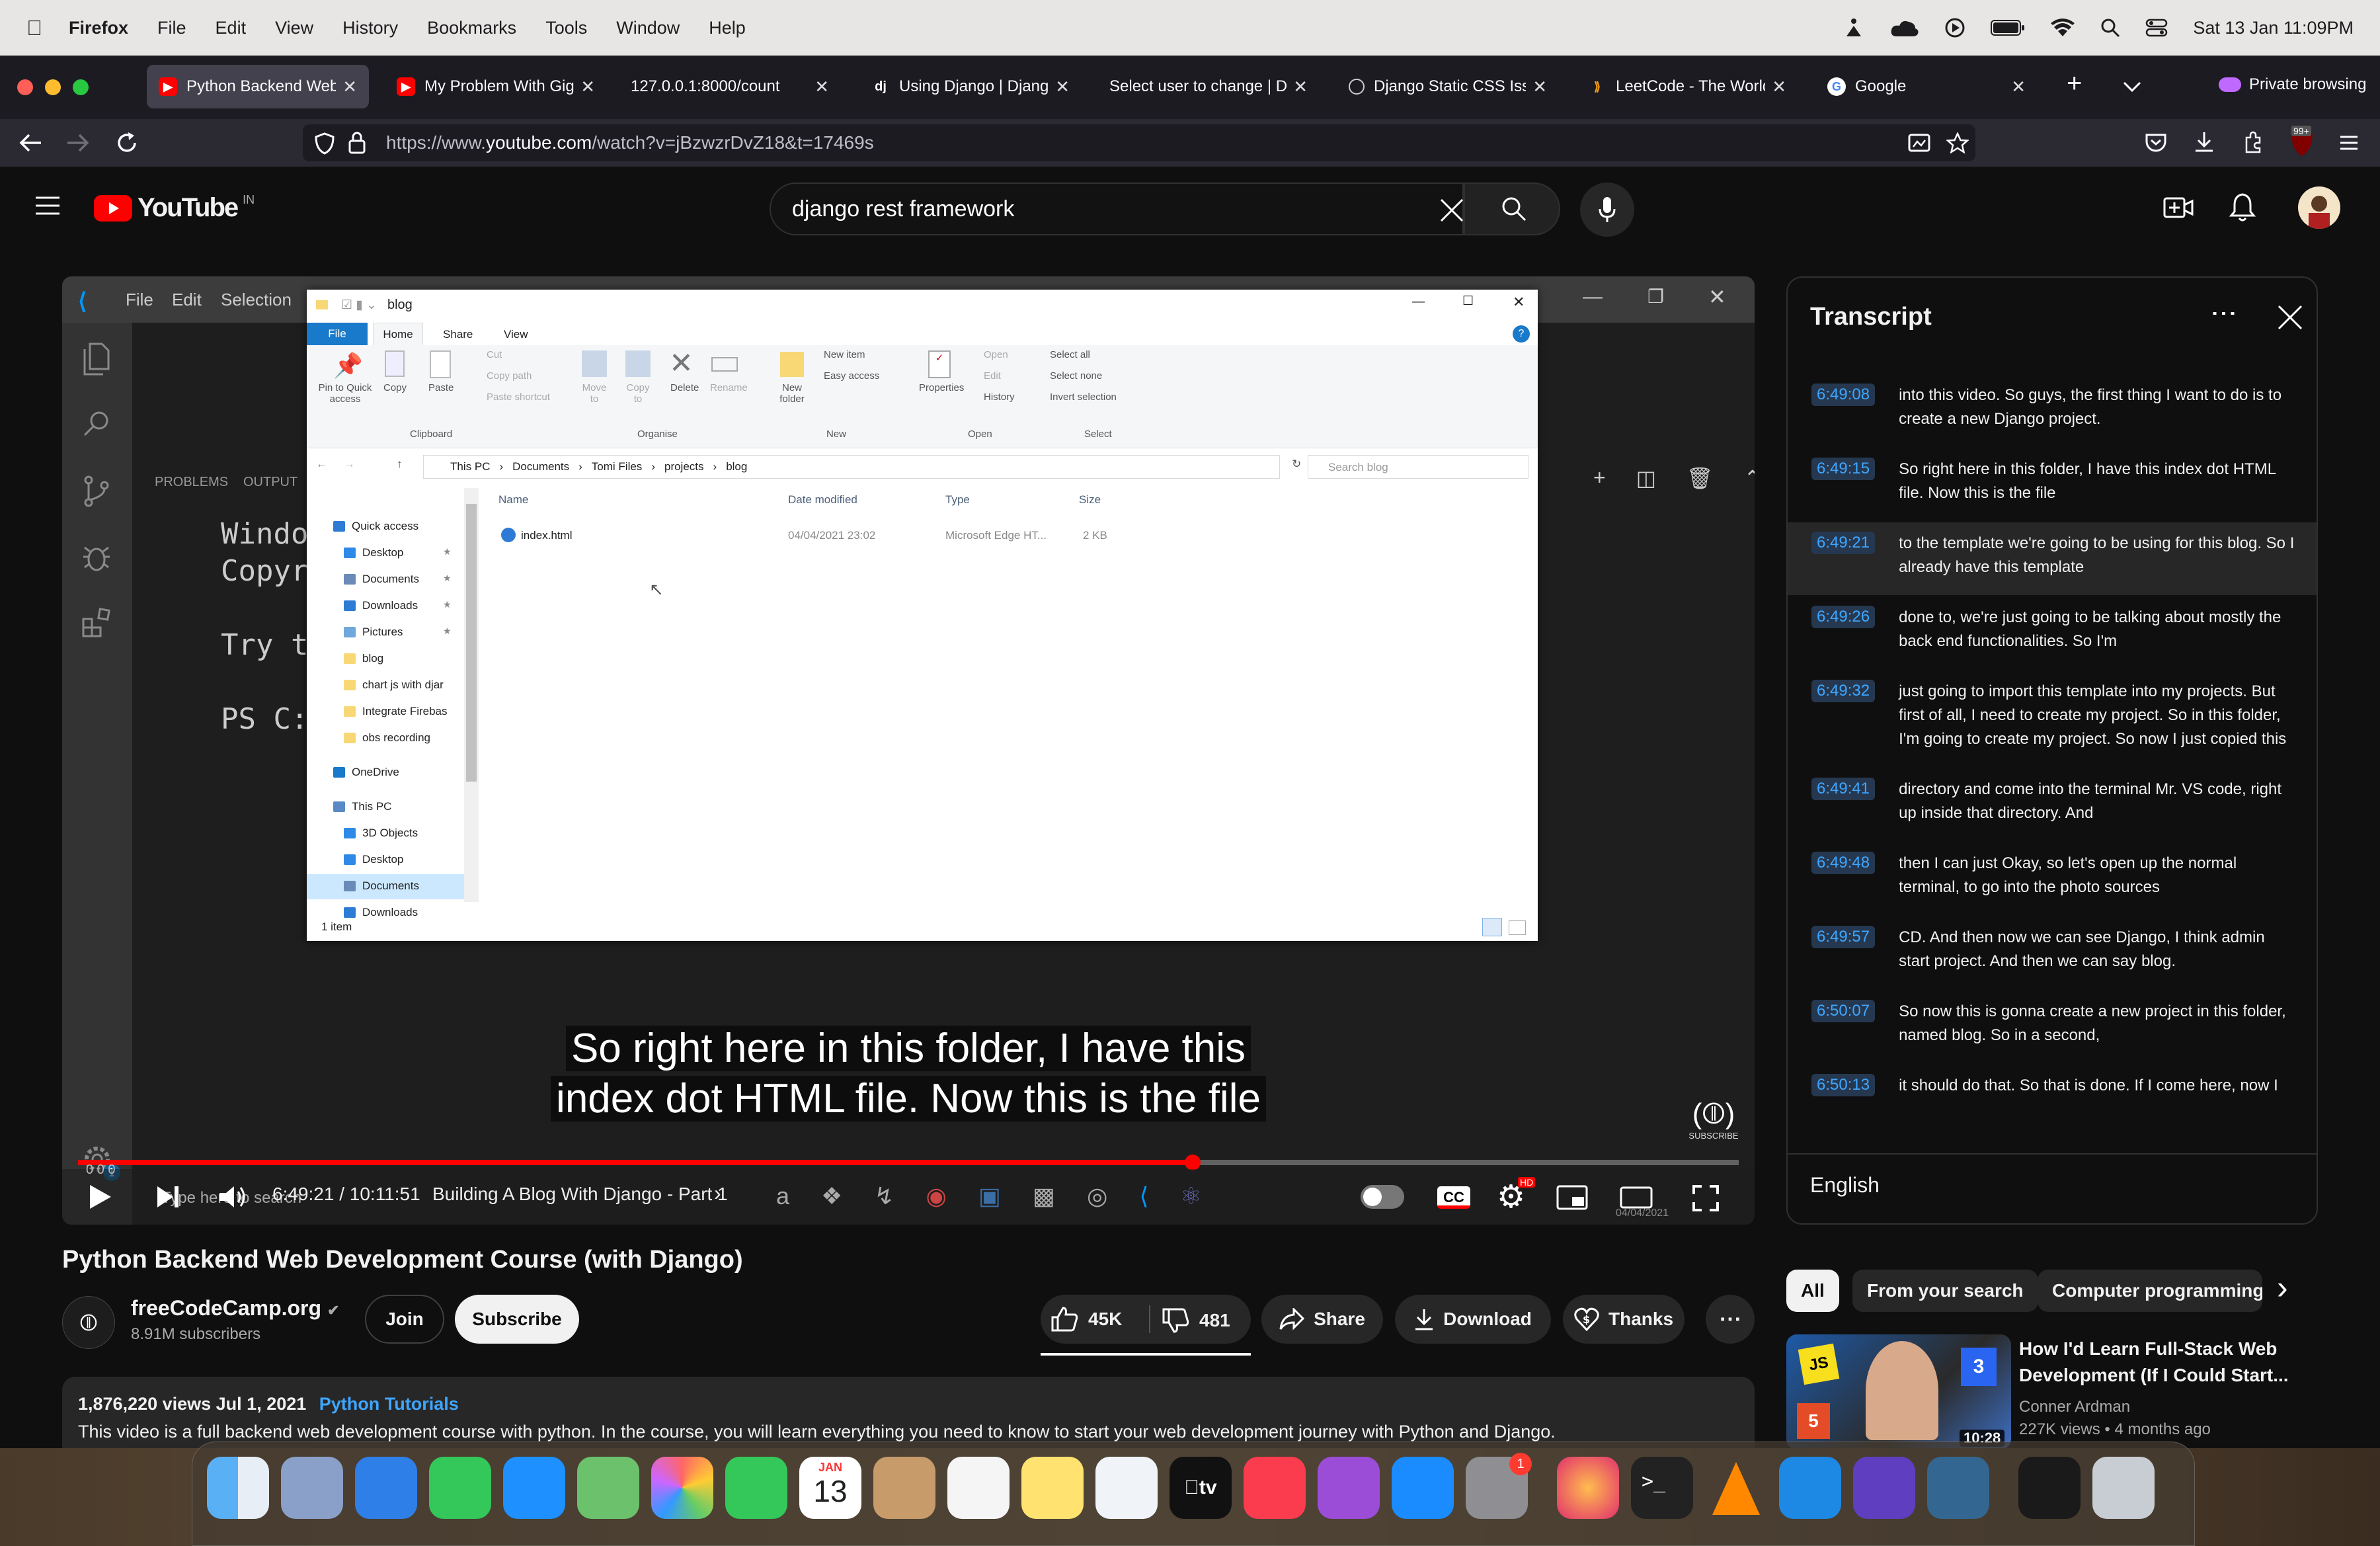  What do you see at coordinates (1624, 1319) in the screenshot?
I see `thanks-button: $ Thanks` at bounding box center [1624, 1319].